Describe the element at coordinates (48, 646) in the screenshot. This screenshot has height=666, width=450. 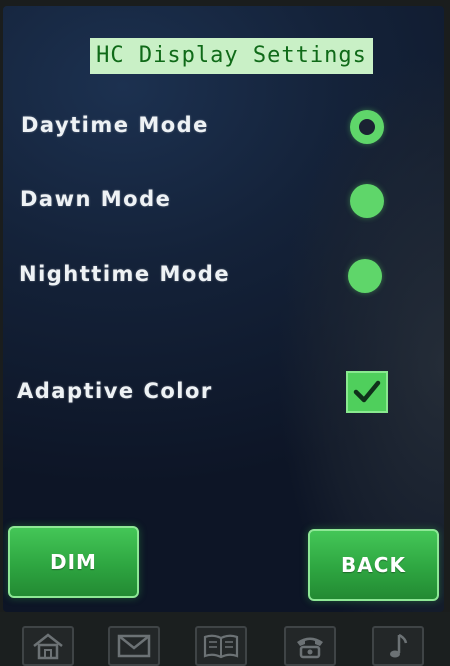
I see `home-icon` at that location.